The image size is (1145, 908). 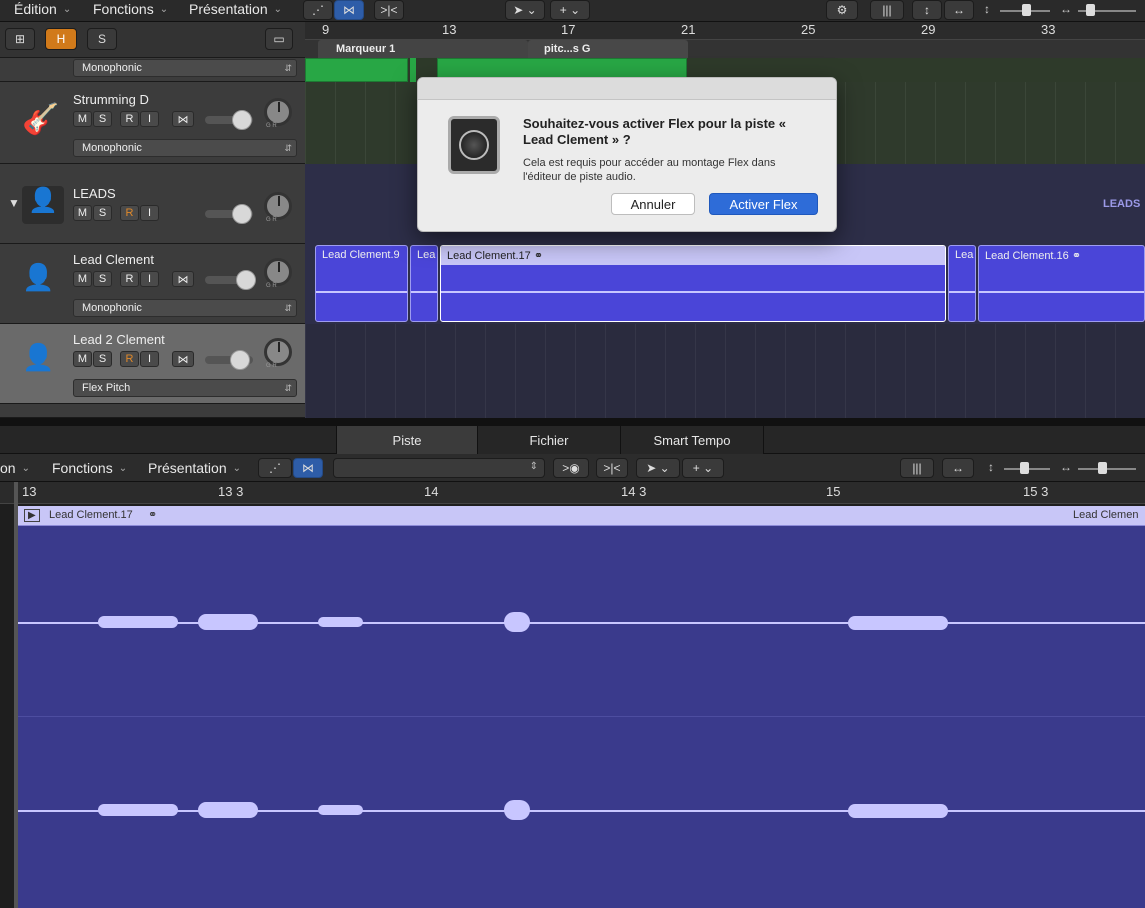 I want to click on track-name-lead-clement: Lead Clement, so click(x=113, y=259).